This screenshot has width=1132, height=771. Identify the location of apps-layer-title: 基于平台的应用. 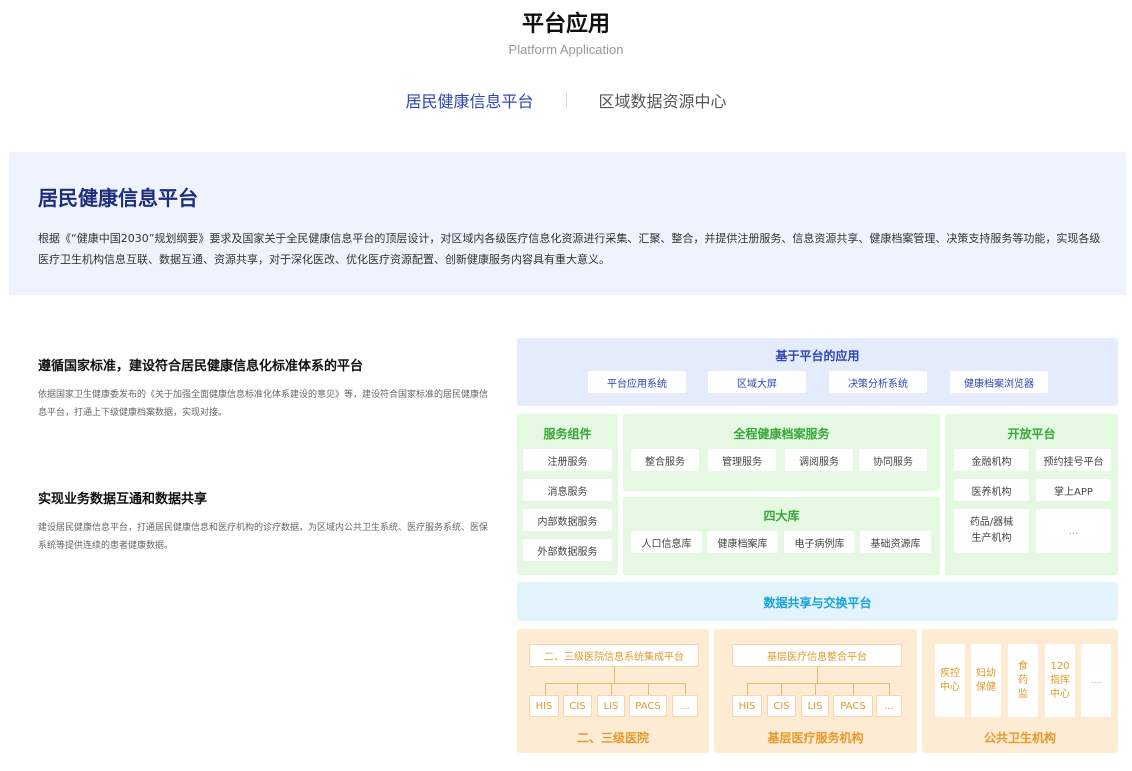
(817, 356).